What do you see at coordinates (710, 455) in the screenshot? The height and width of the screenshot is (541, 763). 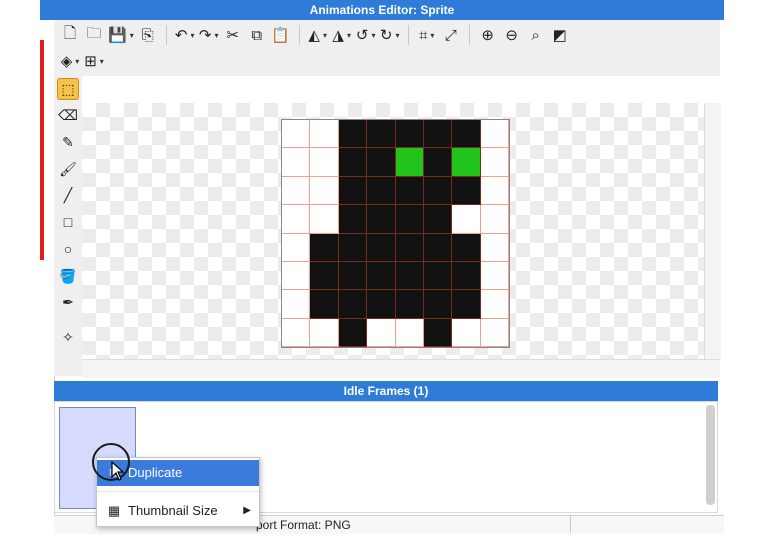 I see `frames-scrollbar` at bounding box center [710, 455].